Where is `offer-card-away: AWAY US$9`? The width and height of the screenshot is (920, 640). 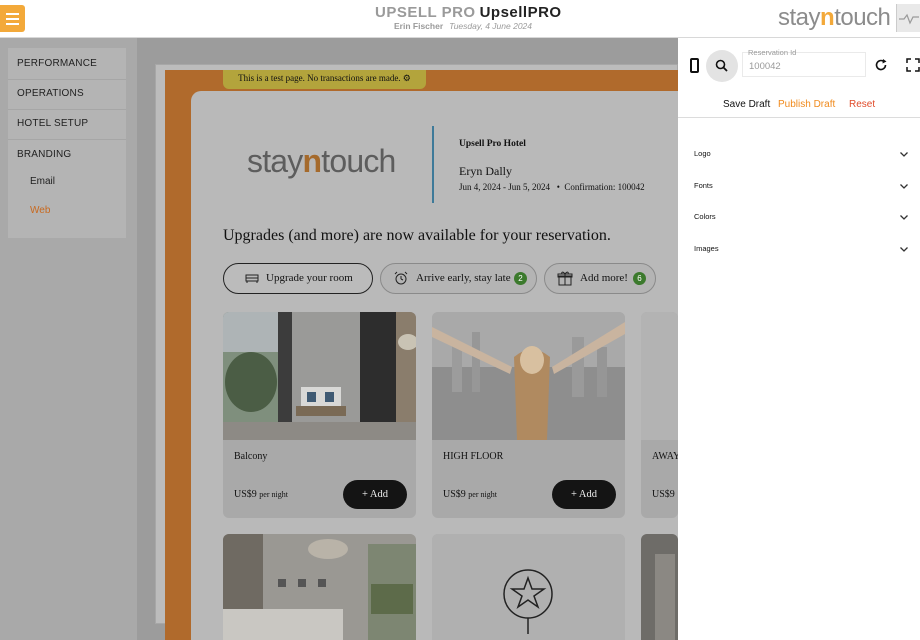 offer-card-away: AWAY US$9 is located at coordinates (659, 415).